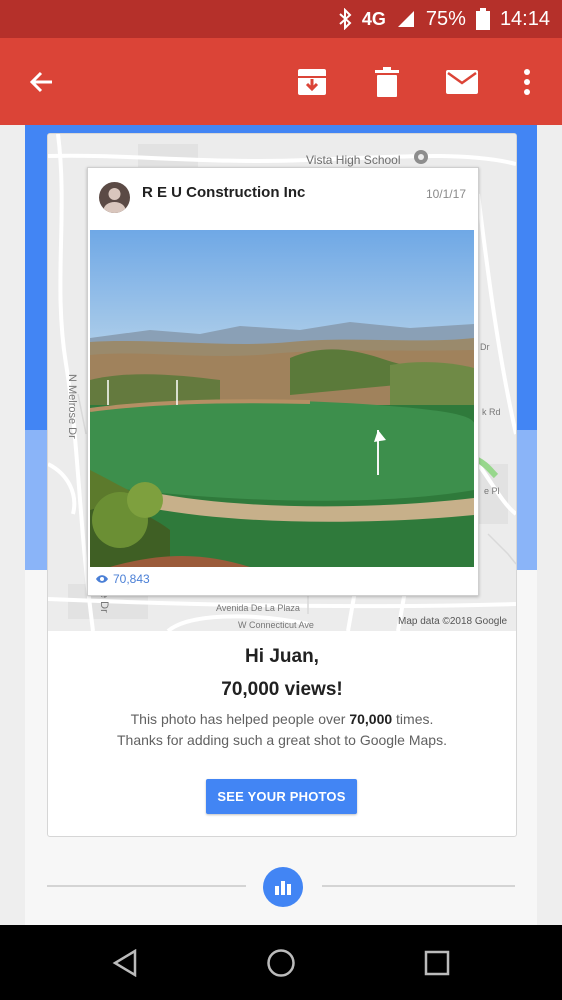 The width and height of the screenshot is (562, 1000). Describe the element at coordinates (485, 347) in the screenshot. I see `map-label-dr: Dr` at that location.